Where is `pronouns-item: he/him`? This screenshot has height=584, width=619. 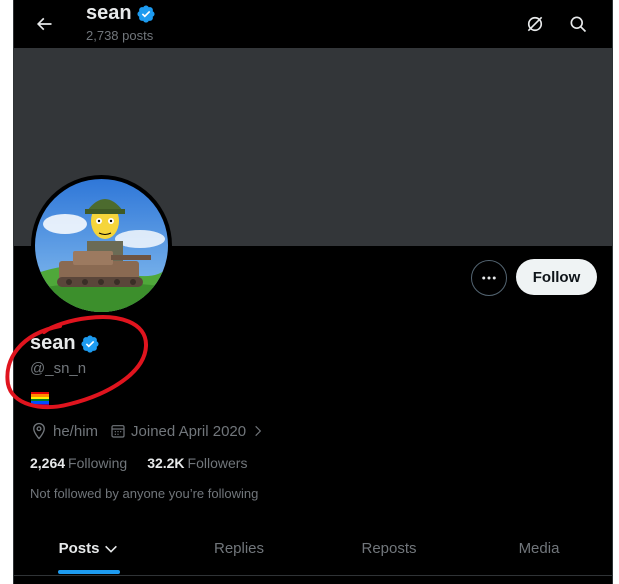 pronouns-item: he/him is located at coordinates (64, 431).